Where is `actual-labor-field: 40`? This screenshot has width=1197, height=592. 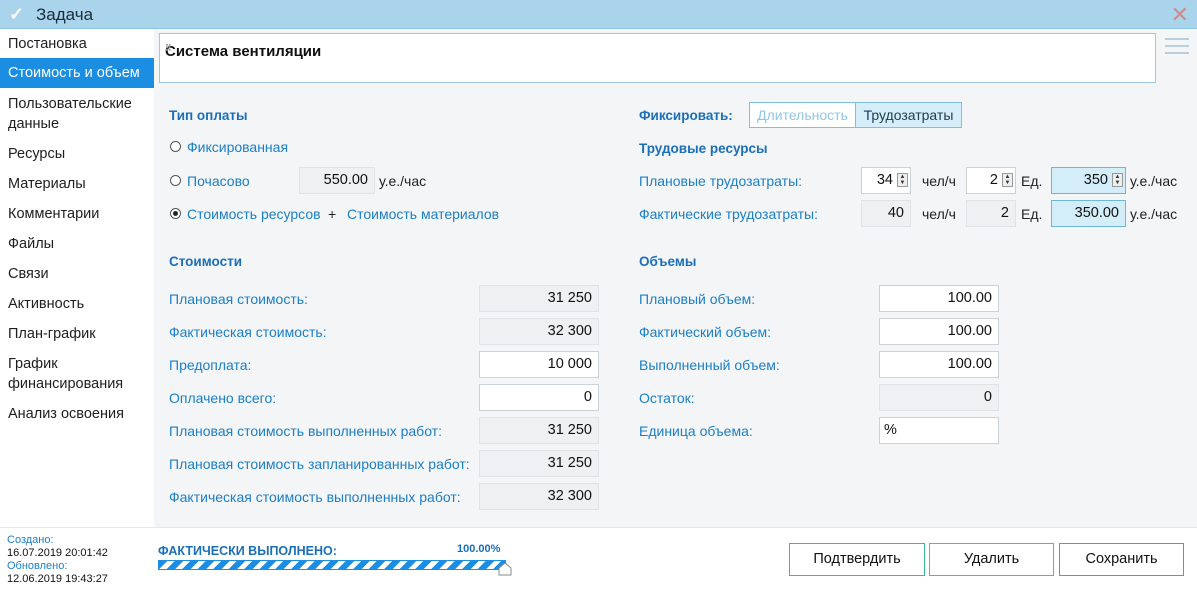 actual-labor-field: 40 is located at coordinates (886, 213).